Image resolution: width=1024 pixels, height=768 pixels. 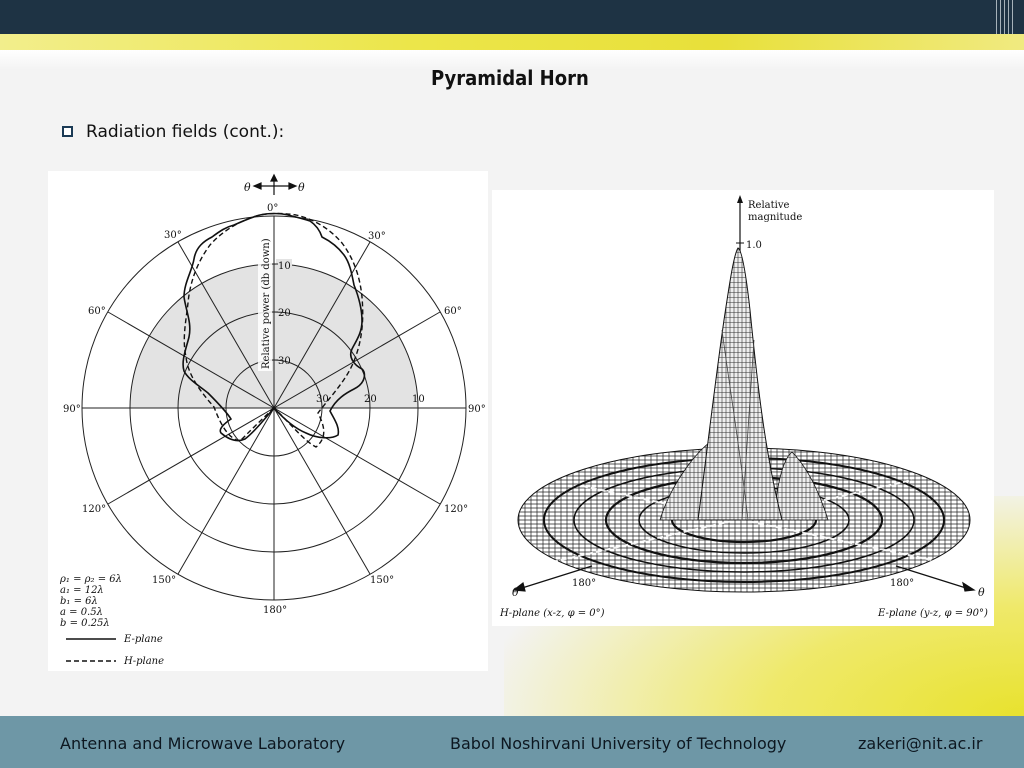 What do you see at coordinates (370, 399) in the screenshot?
I see `horizontal-label: 20` at bounding box center [370, 399].